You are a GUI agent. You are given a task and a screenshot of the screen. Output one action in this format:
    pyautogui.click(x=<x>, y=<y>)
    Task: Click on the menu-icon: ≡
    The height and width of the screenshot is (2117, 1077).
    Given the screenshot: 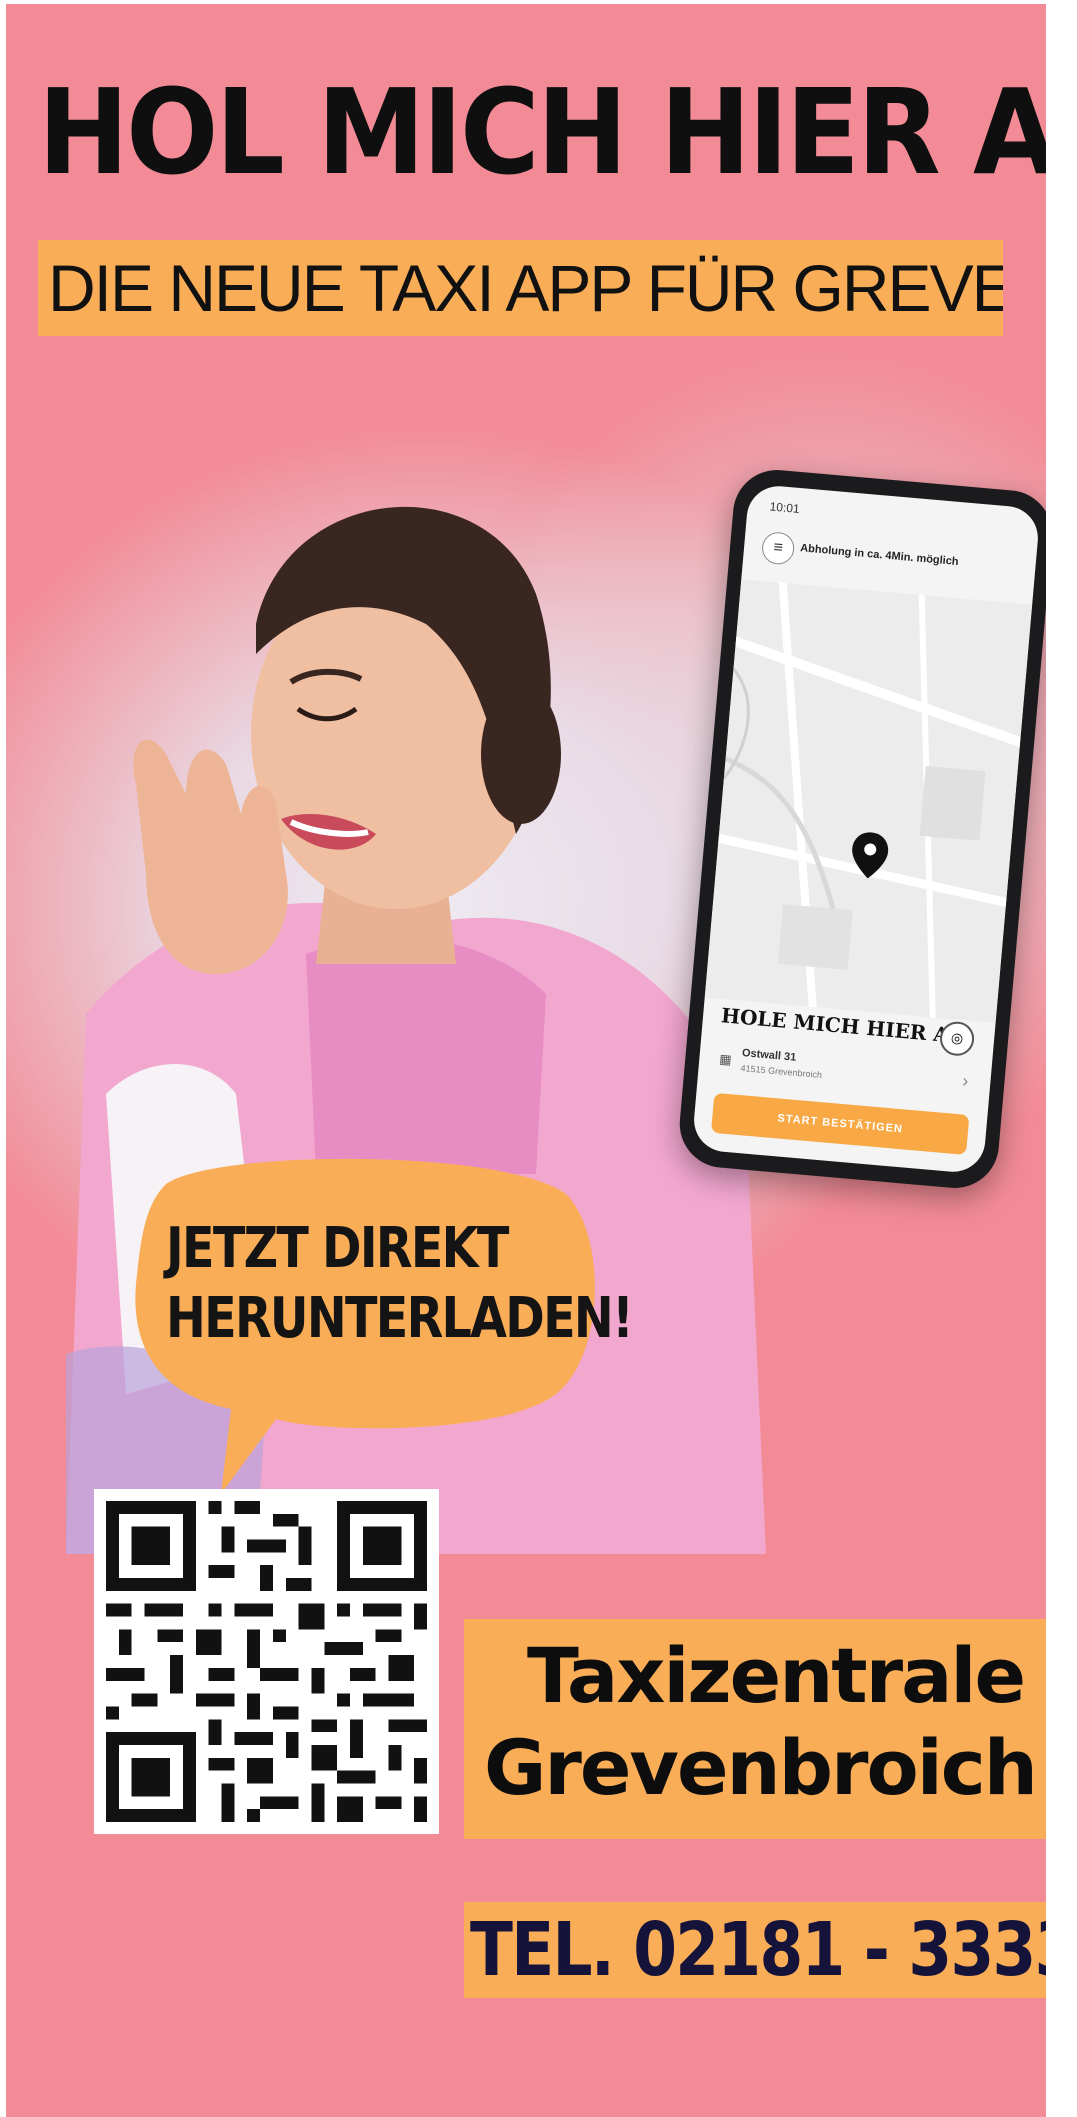 What is the action you would take?
    pyautogui.click(x=778, y=548)
    